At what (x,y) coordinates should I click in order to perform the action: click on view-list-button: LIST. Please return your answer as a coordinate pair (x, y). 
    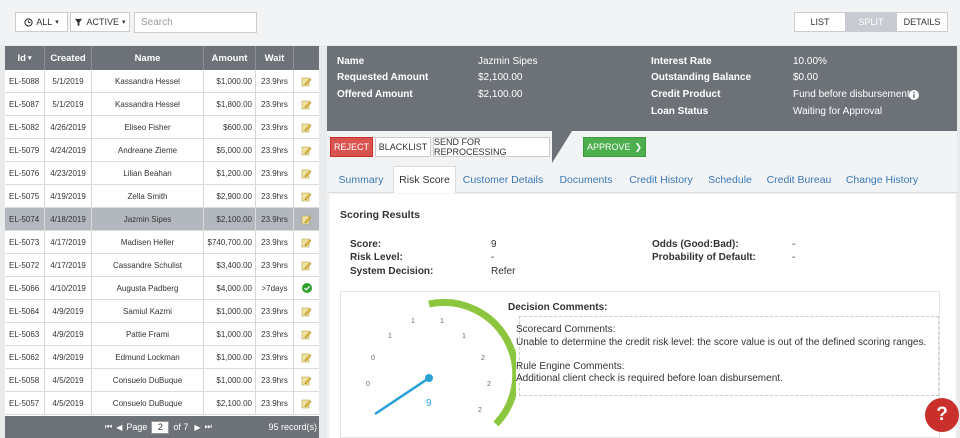
    Looking at the image, I should click on (820, 22).